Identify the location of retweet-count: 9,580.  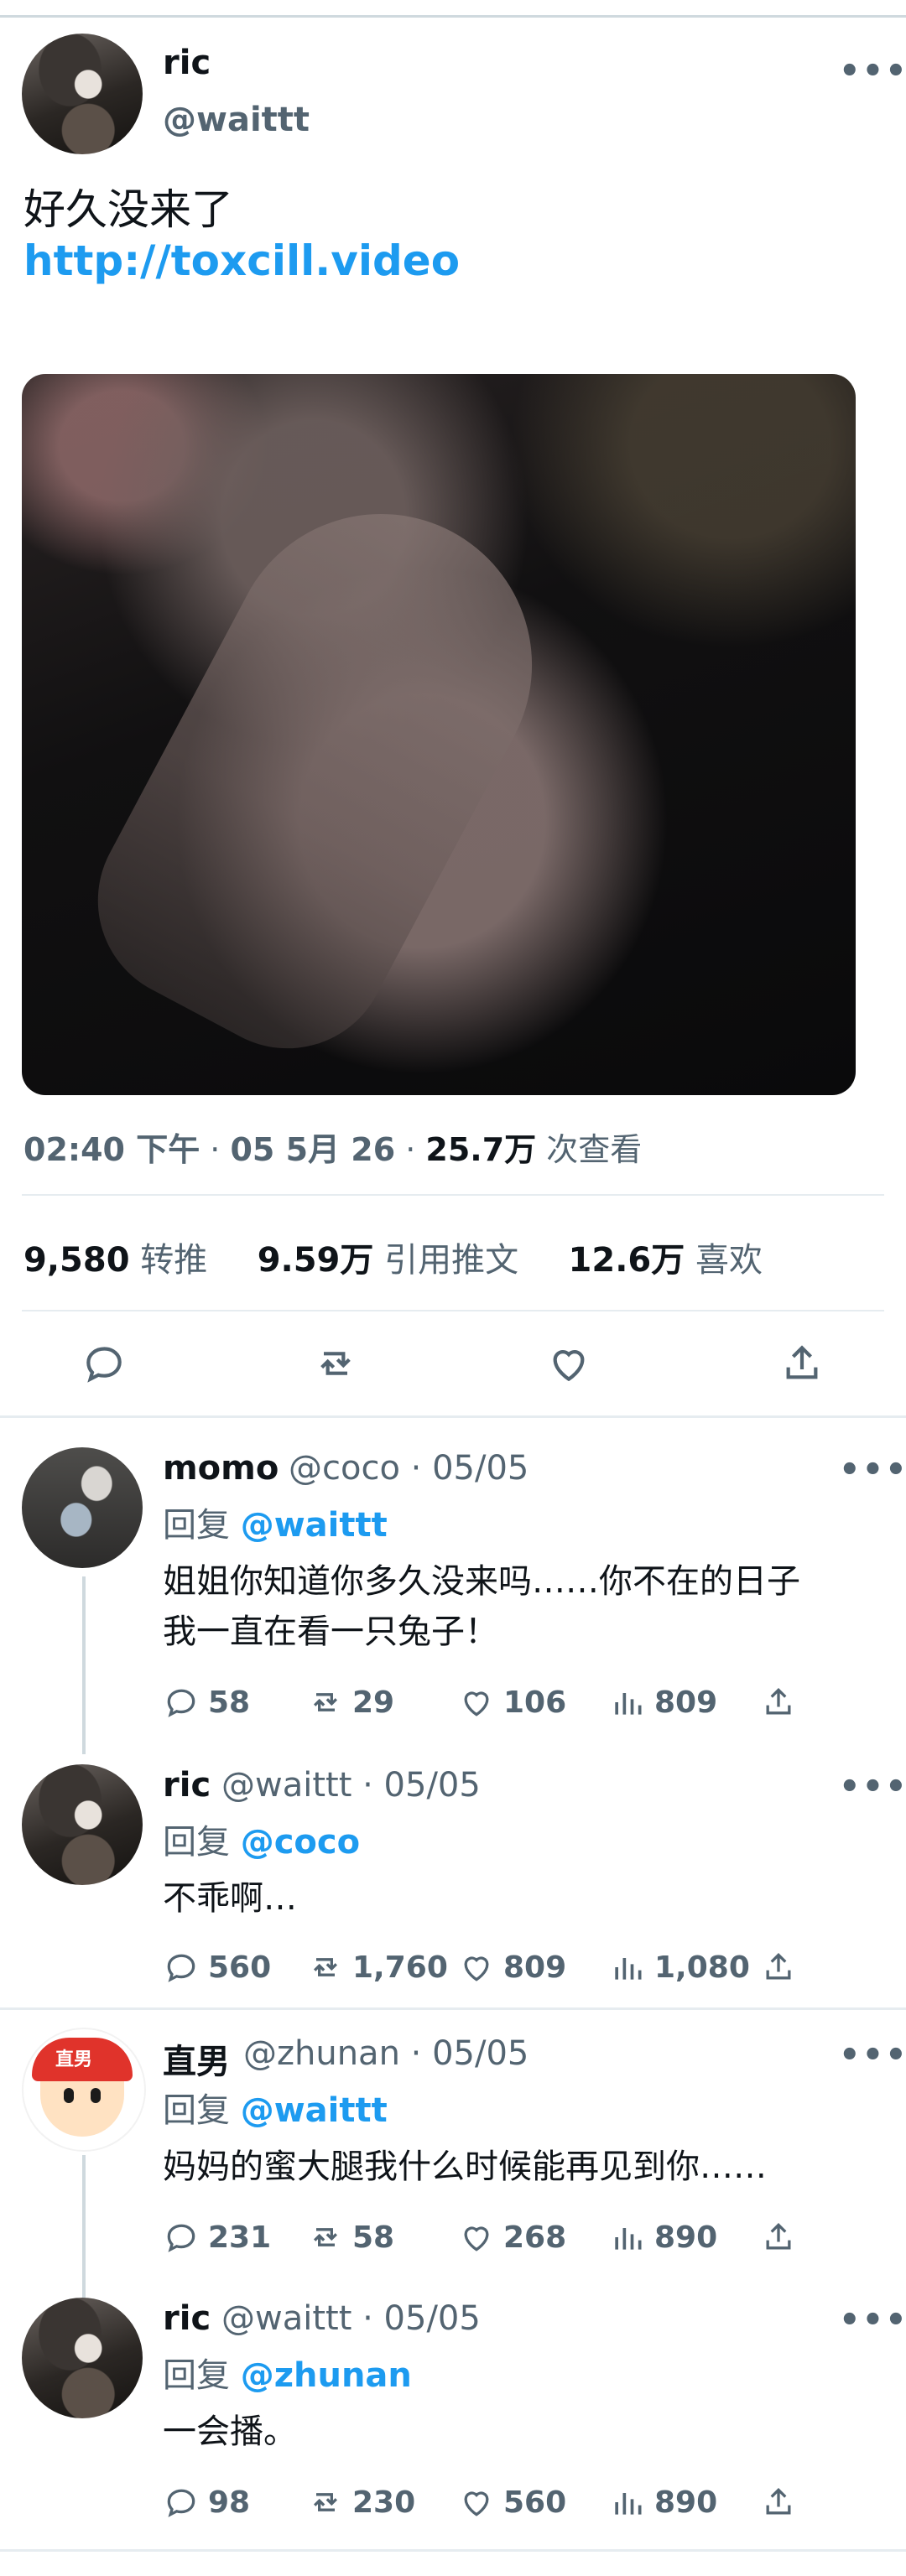
(77, 1260).